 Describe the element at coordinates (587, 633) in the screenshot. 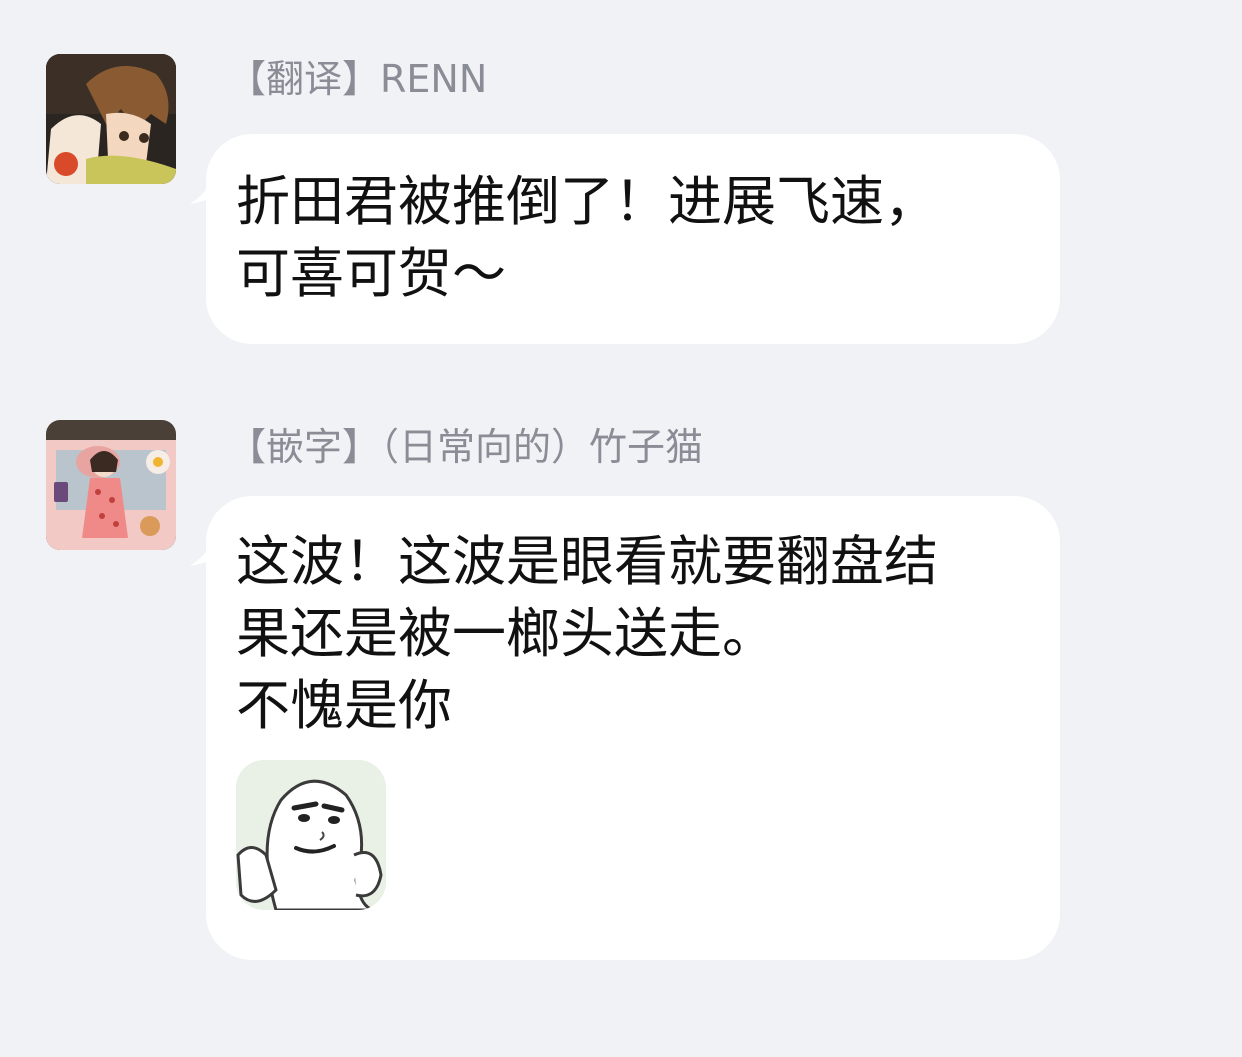

I see `message-text: 这波！这波是眼看就要翻盘结 果还是被一榔头送走。 不愧是你` at that location.